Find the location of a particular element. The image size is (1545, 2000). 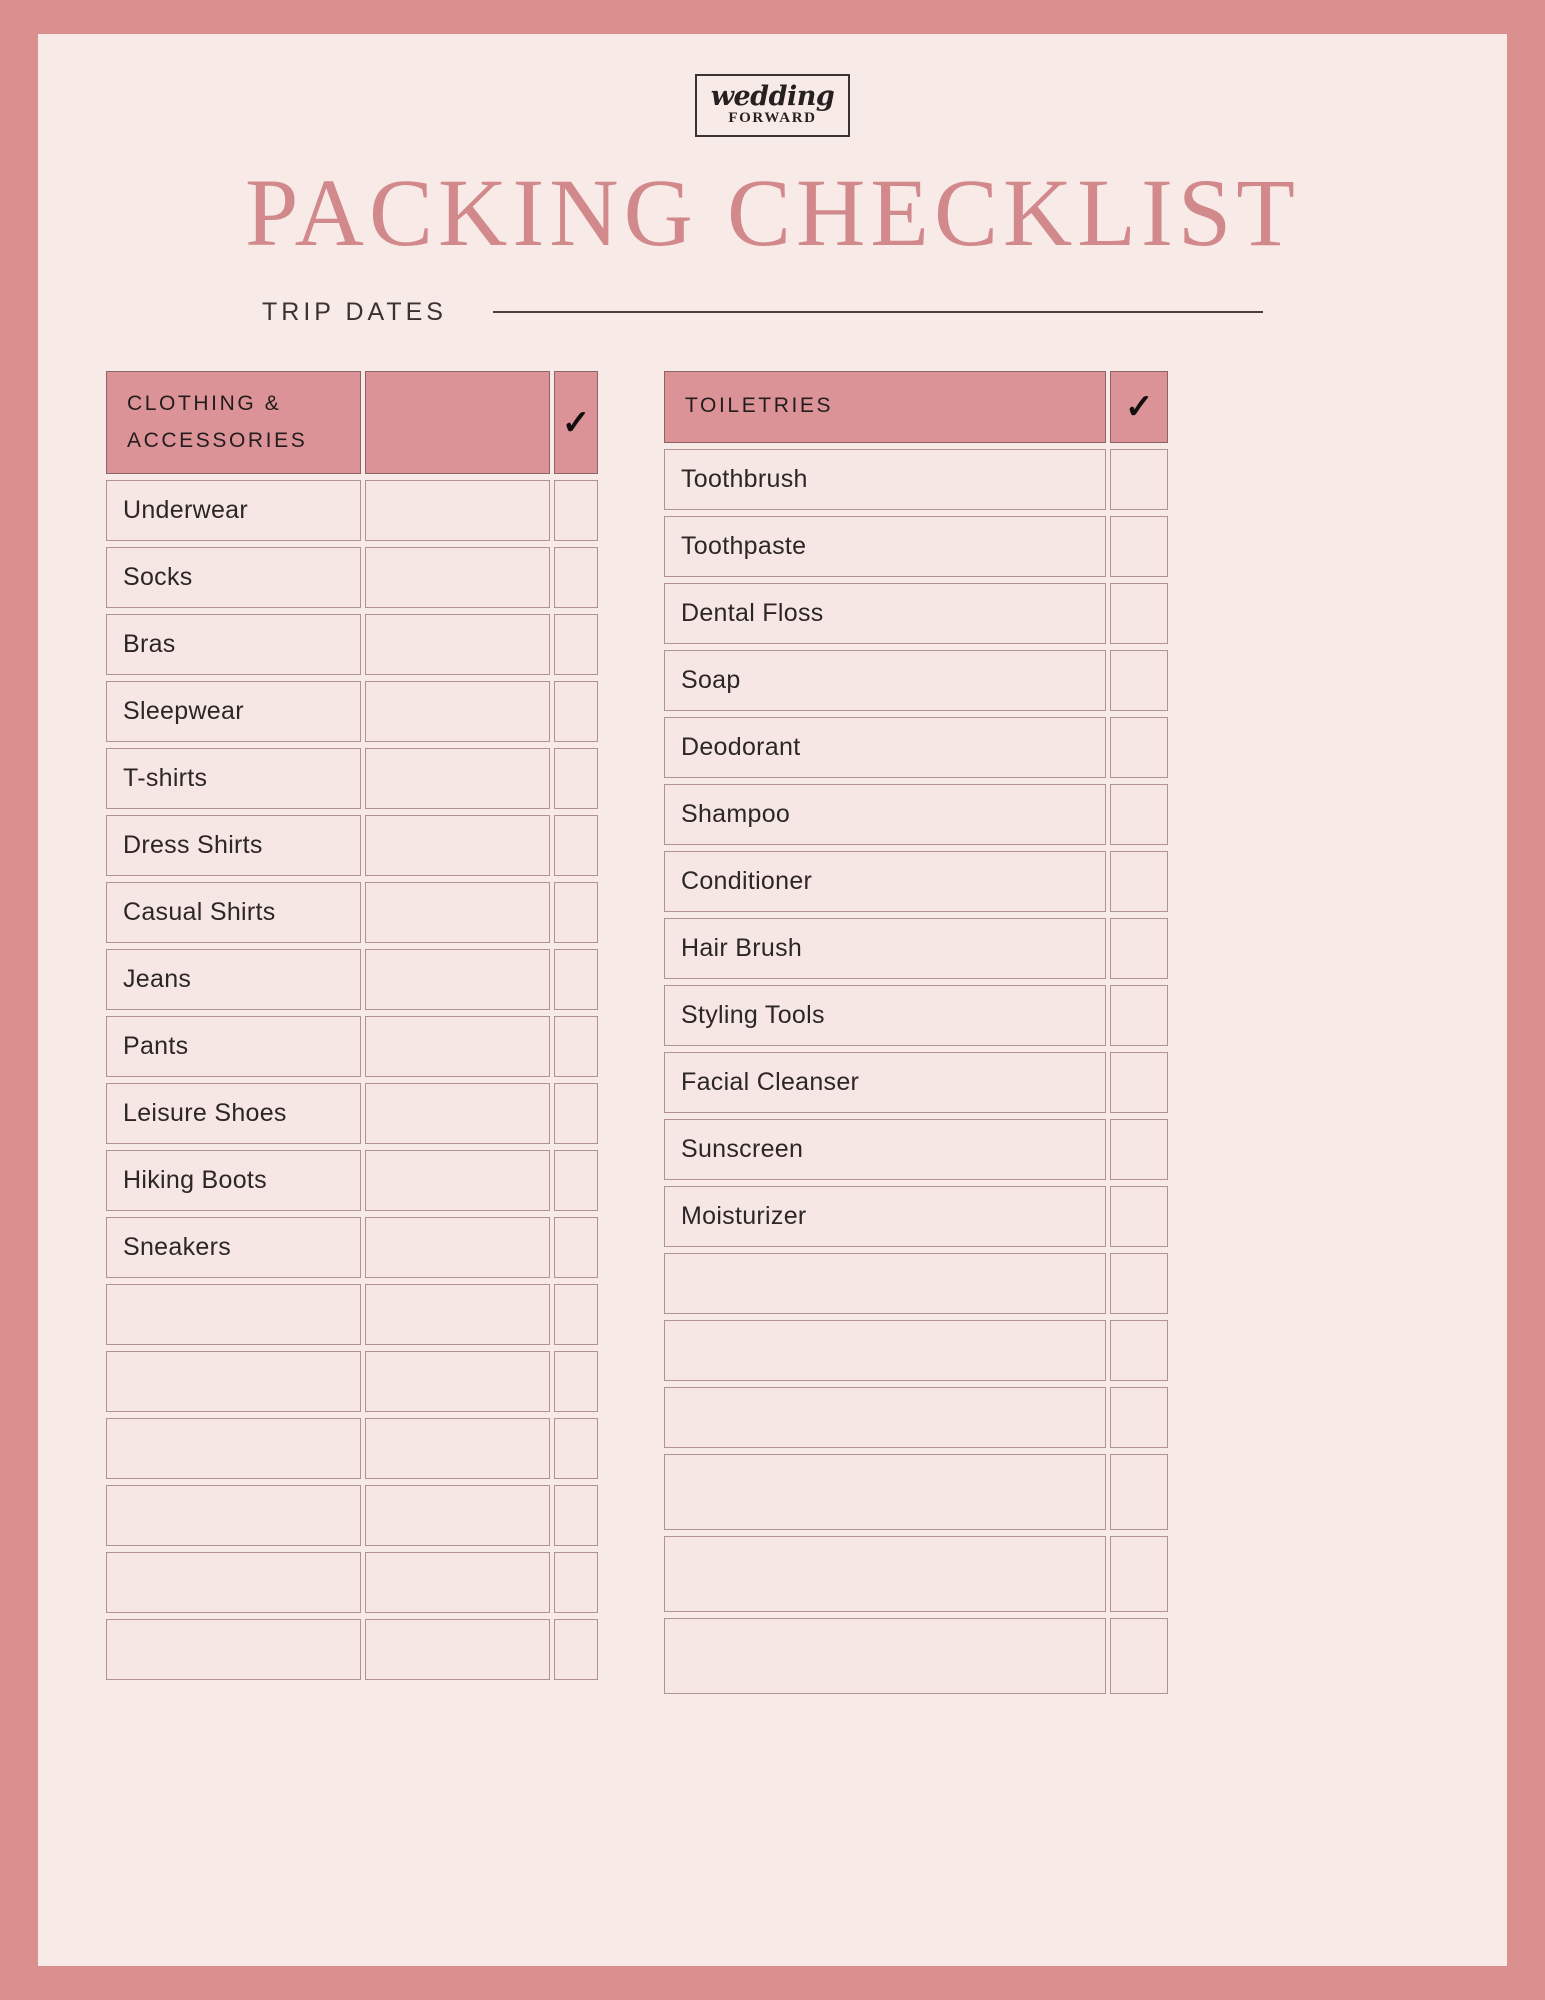

item-label-cell: Deodorant is located at coordinates (885, 747).